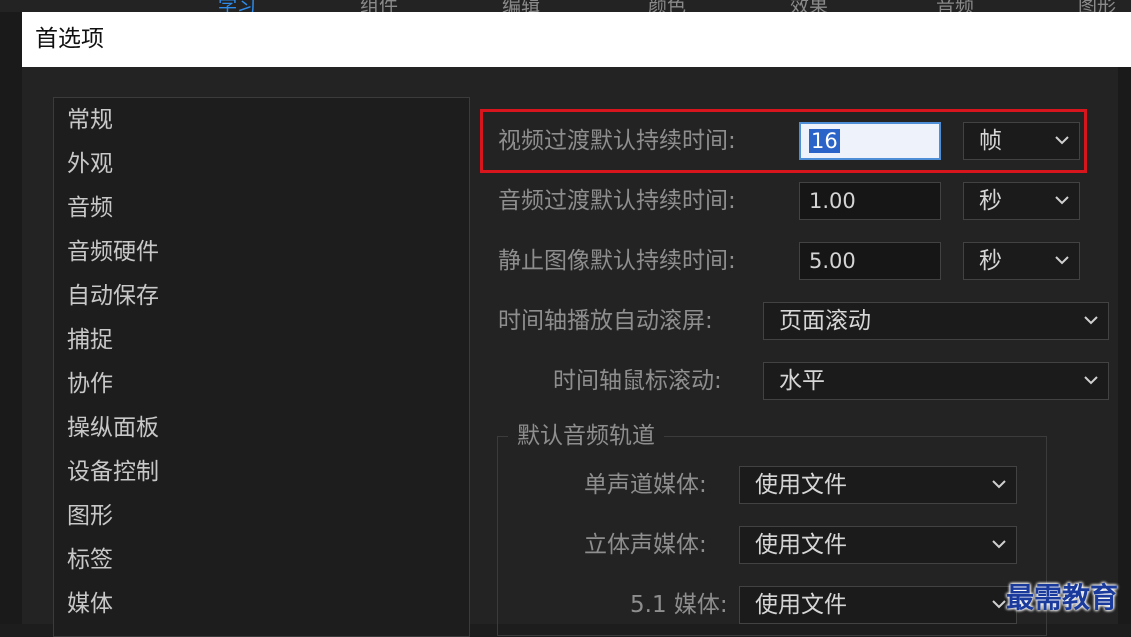 The width and height of the screenshot is (1131, 637). Describe the element at coordinates (825, 321) in the screenshot. I see `timeline-autoscroll-value: 页面滚动` at that location.